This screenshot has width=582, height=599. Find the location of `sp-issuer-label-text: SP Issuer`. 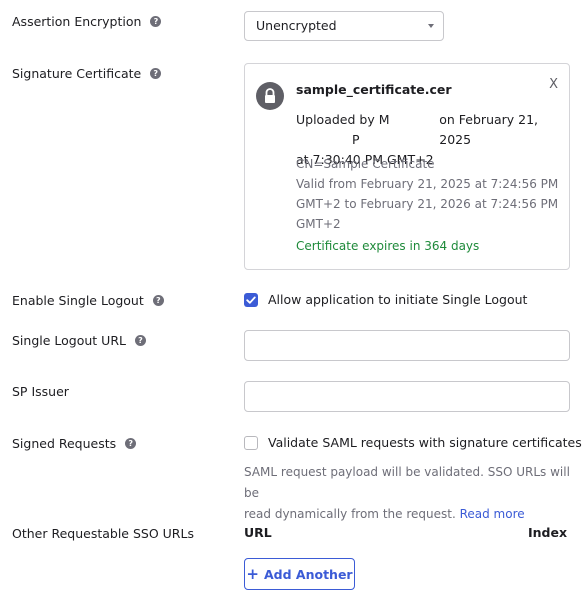

sp-issuer-label-text: SP Issuer is located at coordinates (40, 391).